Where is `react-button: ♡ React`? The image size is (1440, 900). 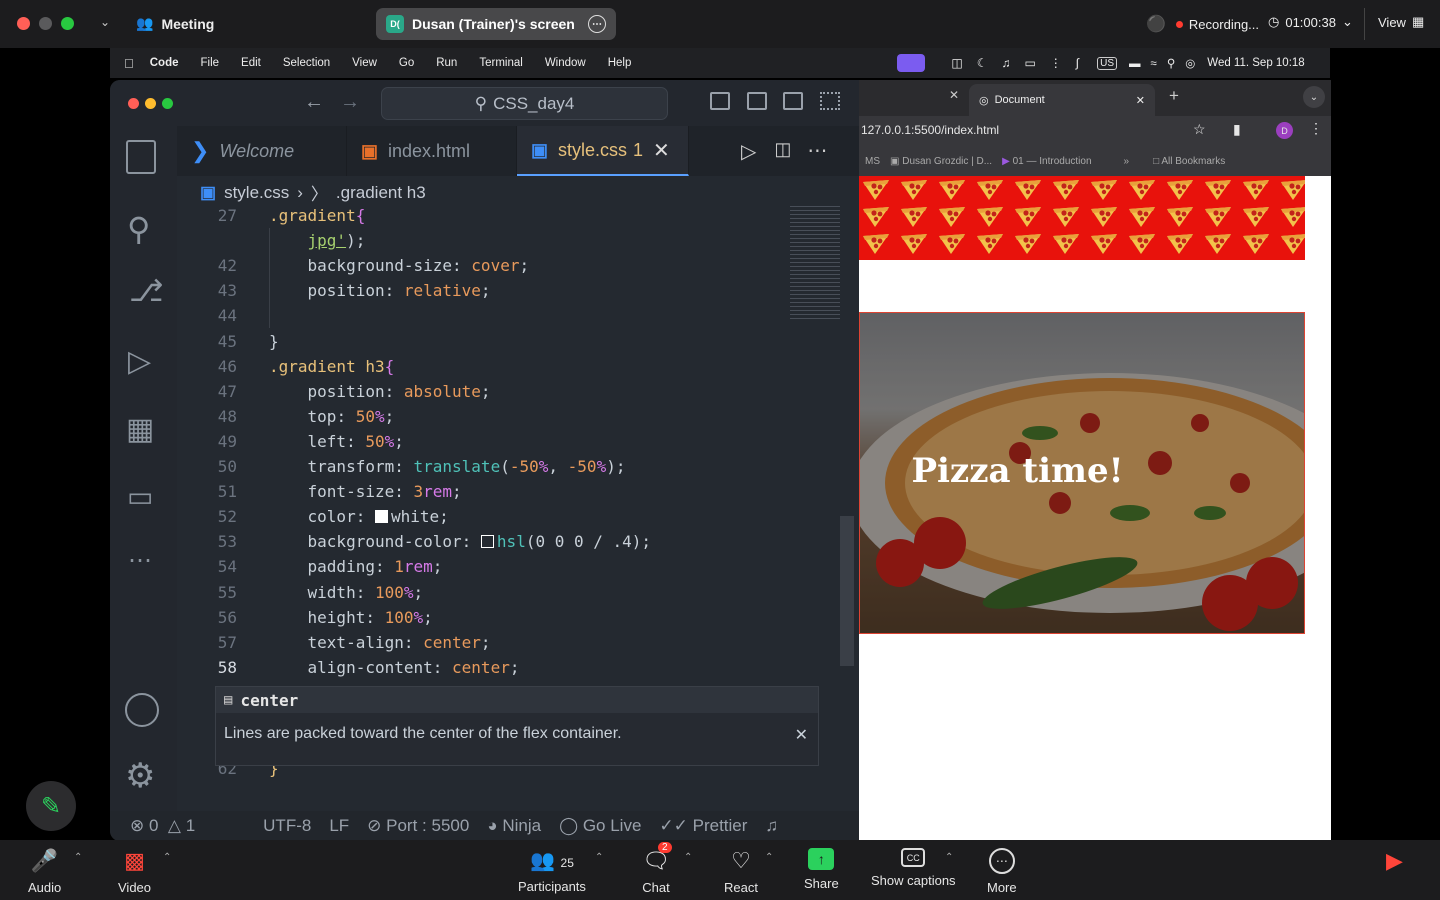
react-button: ♡ React is located at coordinates (741, 871).